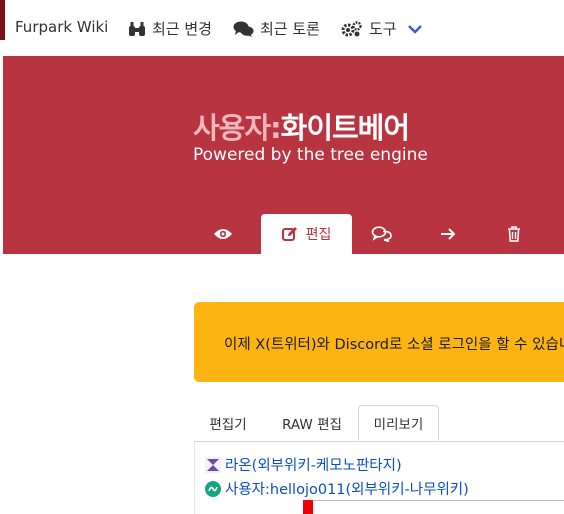 Image resolution: width=564 pixels, height=514 pixels. I want to click on trash-icon, so click(514, 234).